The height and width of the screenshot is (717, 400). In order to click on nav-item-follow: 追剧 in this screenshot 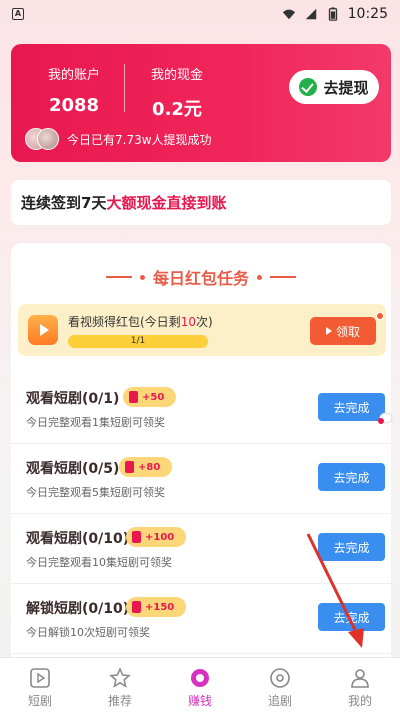, I will do `click(280, 687)`.